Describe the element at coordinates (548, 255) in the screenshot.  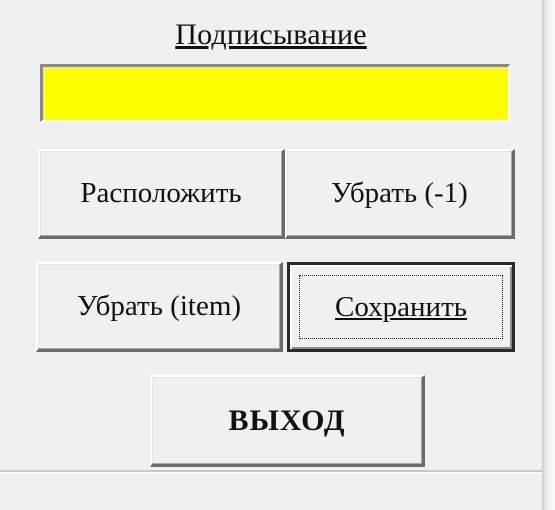
I see `window-right-edge` at that location.